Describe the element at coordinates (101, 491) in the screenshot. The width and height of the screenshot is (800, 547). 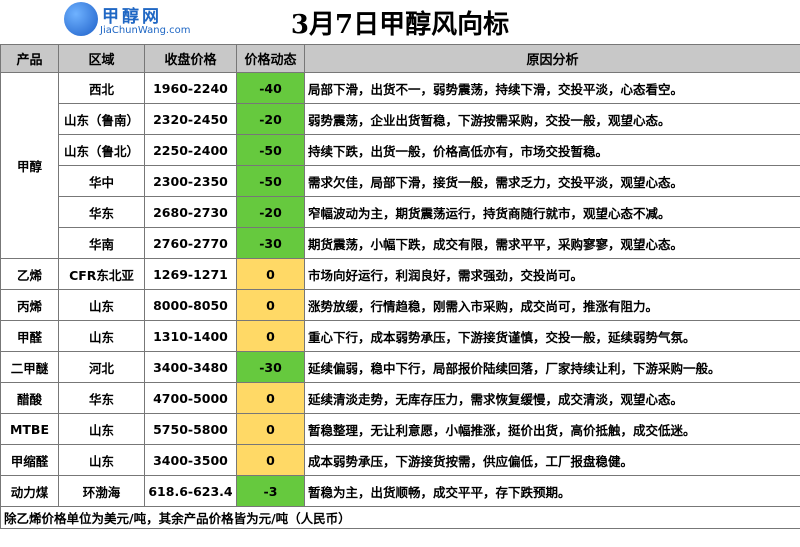
I see `region-cell: 环渤海` at that location.